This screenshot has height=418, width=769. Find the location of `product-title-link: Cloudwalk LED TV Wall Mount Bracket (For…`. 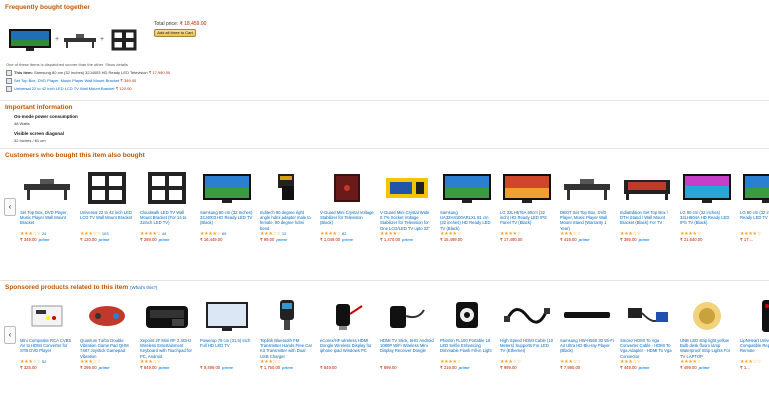

product-title-link: Cloudwalk LED TV Wall Mount Bracket (For… is located at coordinates (167, 220).